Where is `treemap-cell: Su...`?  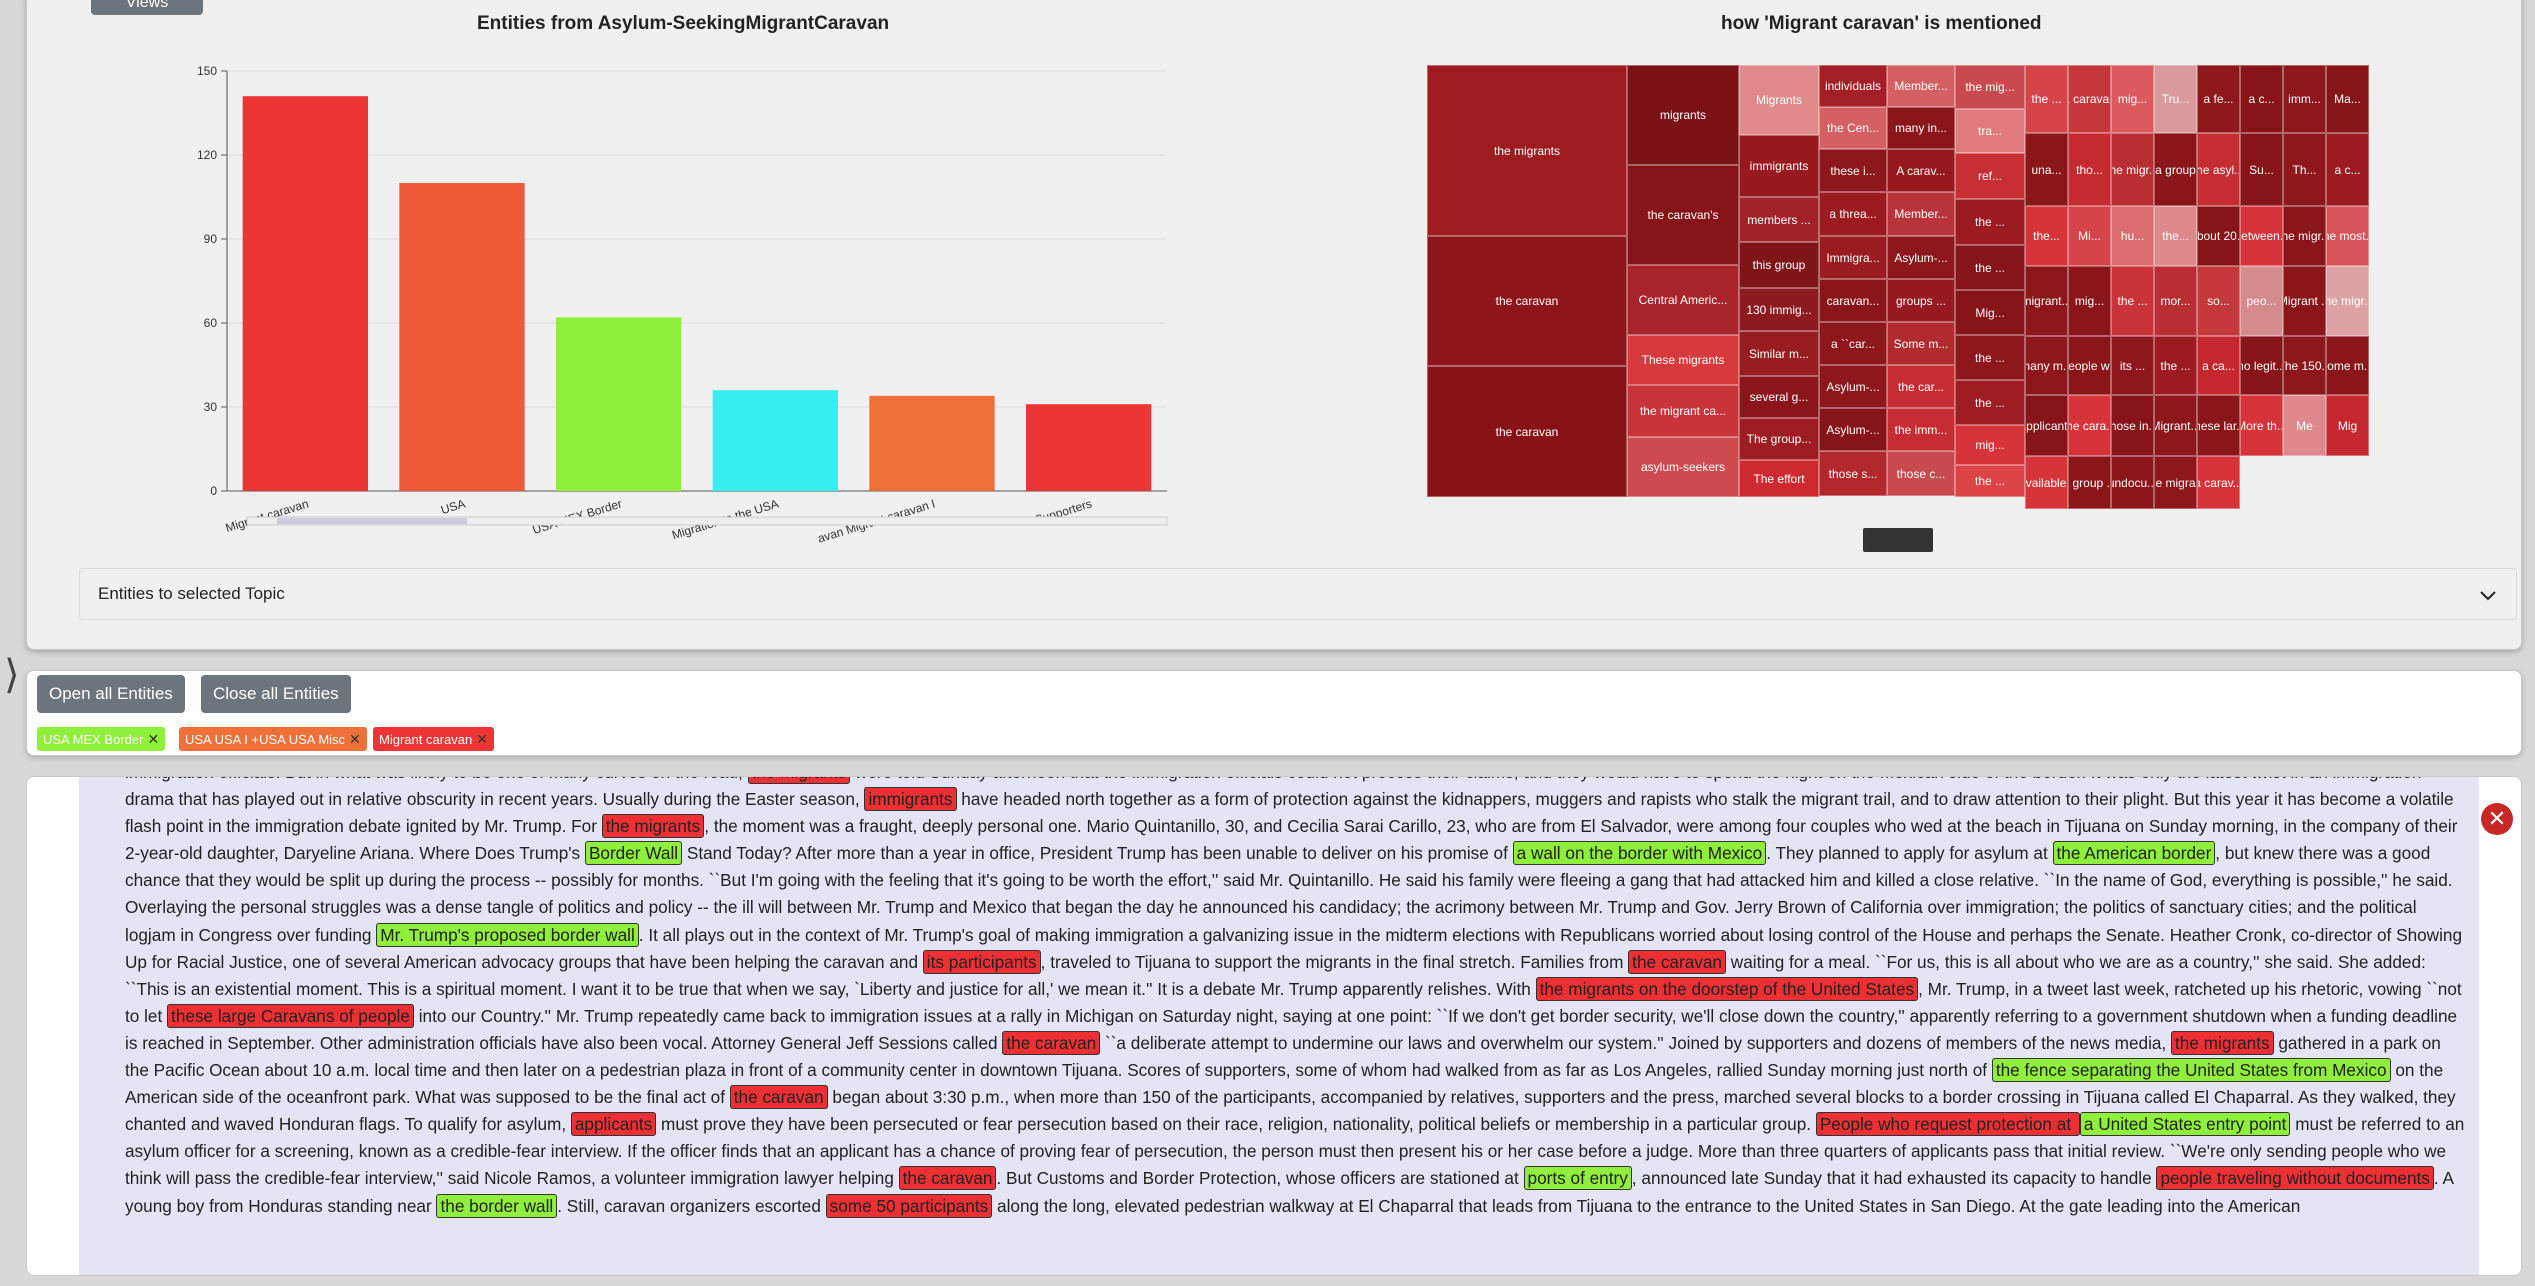
treemap-cell: Su... is located at coordinates (2261, 169).